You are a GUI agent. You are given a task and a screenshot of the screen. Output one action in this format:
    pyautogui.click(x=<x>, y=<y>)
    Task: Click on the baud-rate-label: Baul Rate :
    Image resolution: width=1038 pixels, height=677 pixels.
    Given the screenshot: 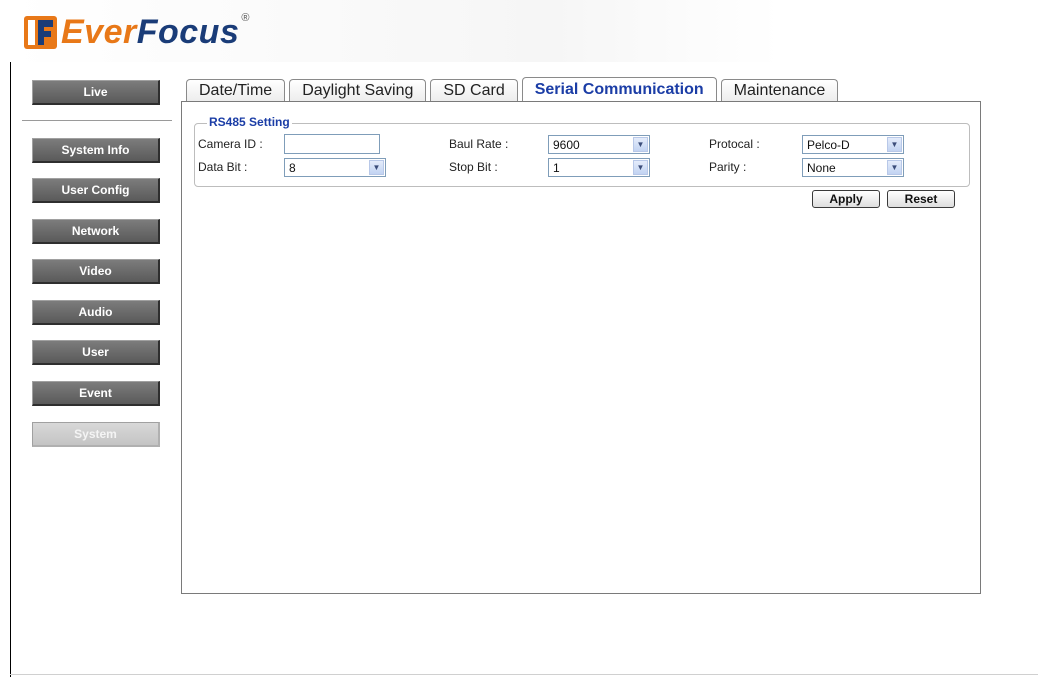 What is the action you would take?
    pyautogui.click(x=479, y=144)
    